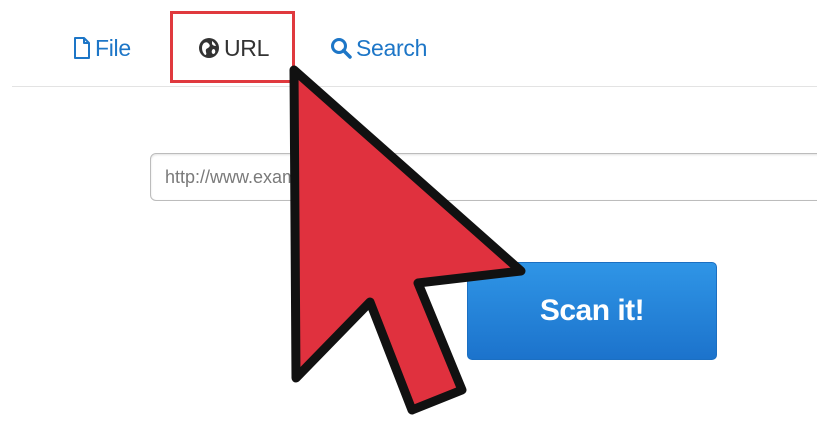  Describe the element at coordinates (113, 47) in the screenshot. I see `tab-file-label: File` at that location.